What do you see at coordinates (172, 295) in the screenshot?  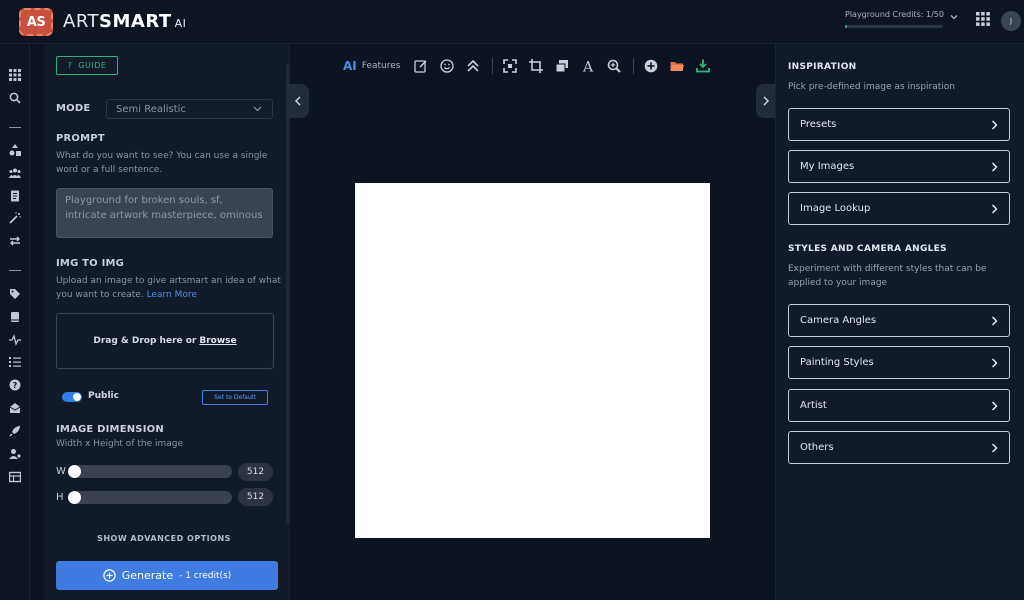 I see `learn-more-link: Learn More` at bounding box center [172, 295].